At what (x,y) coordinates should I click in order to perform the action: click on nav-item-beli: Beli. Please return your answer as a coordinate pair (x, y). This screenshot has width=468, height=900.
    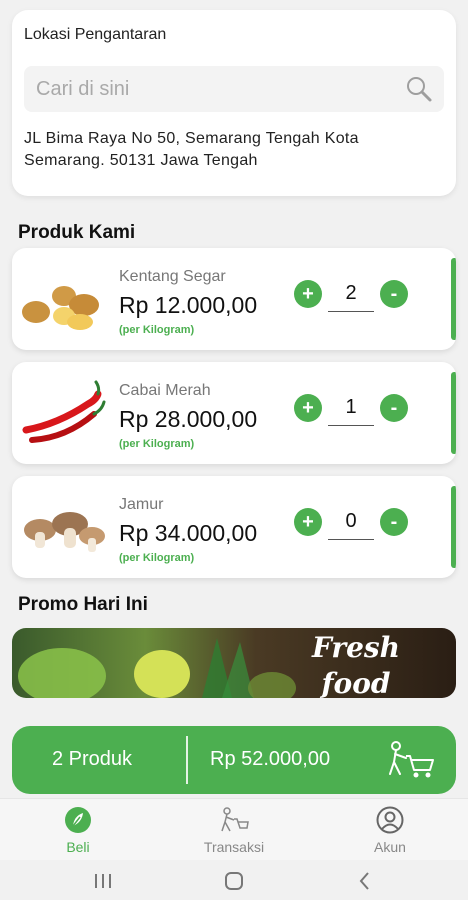
    Looking at the image, I should click on (78, 830).